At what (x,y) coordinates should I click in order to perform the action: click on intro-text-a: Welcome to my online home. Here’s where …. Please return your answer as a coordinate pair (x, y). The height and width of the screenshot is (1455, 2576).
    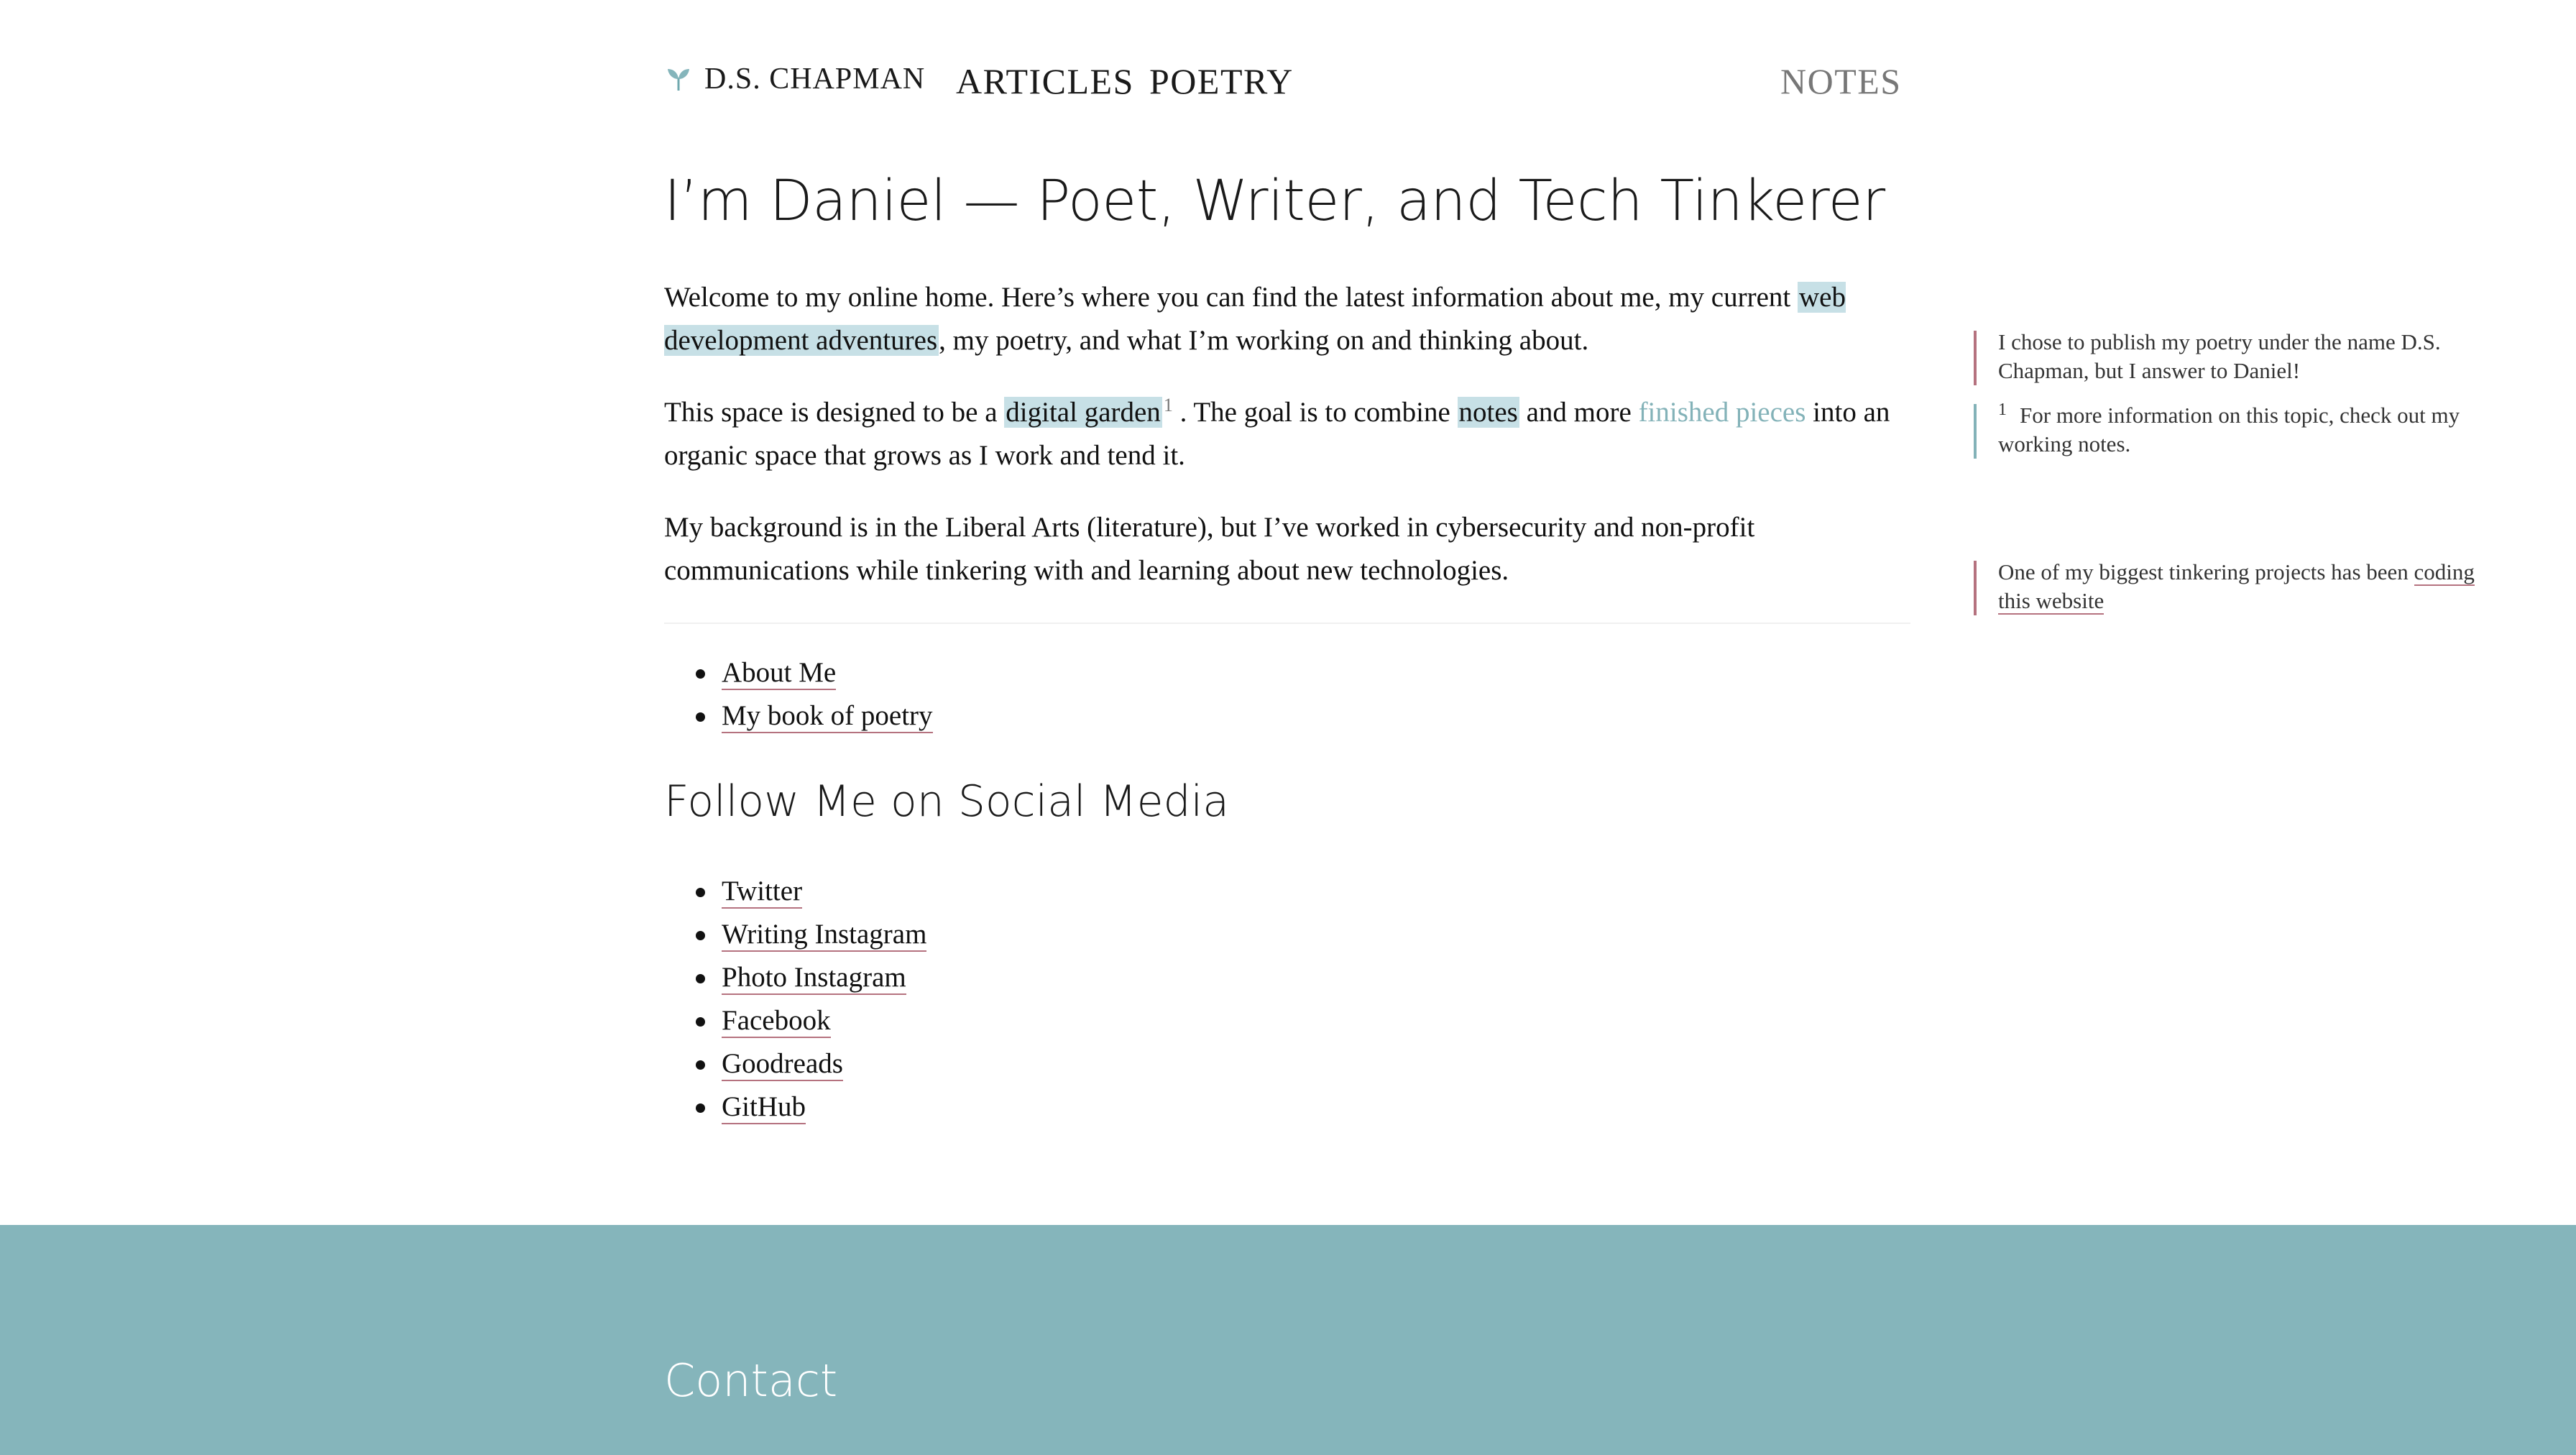
    Looking at the image, I should click on (1231, 297).